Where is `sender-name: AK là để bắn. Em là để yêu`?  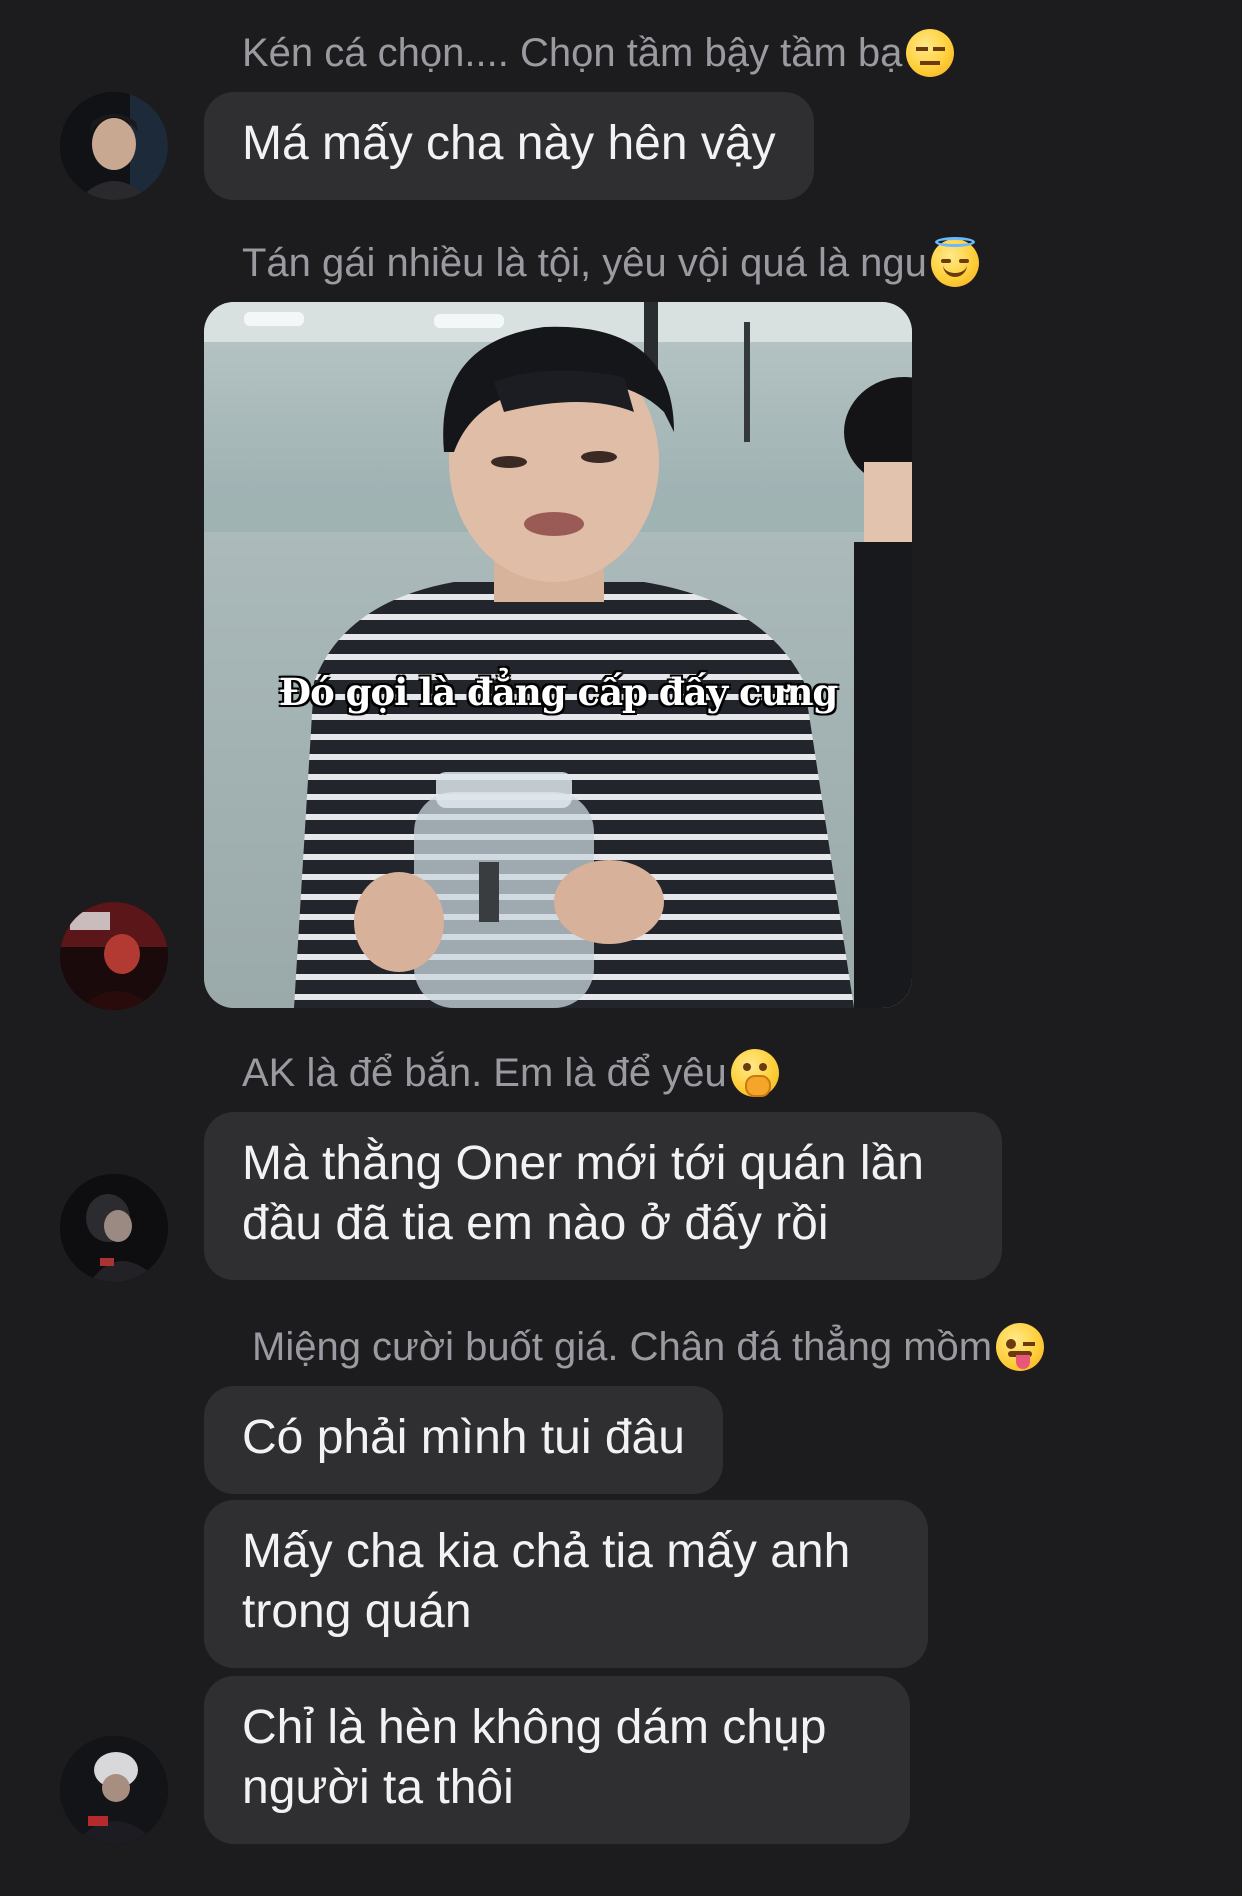 sender-name: AK là để bắn. Em là để yêu is located at coordinates (510, 1073).